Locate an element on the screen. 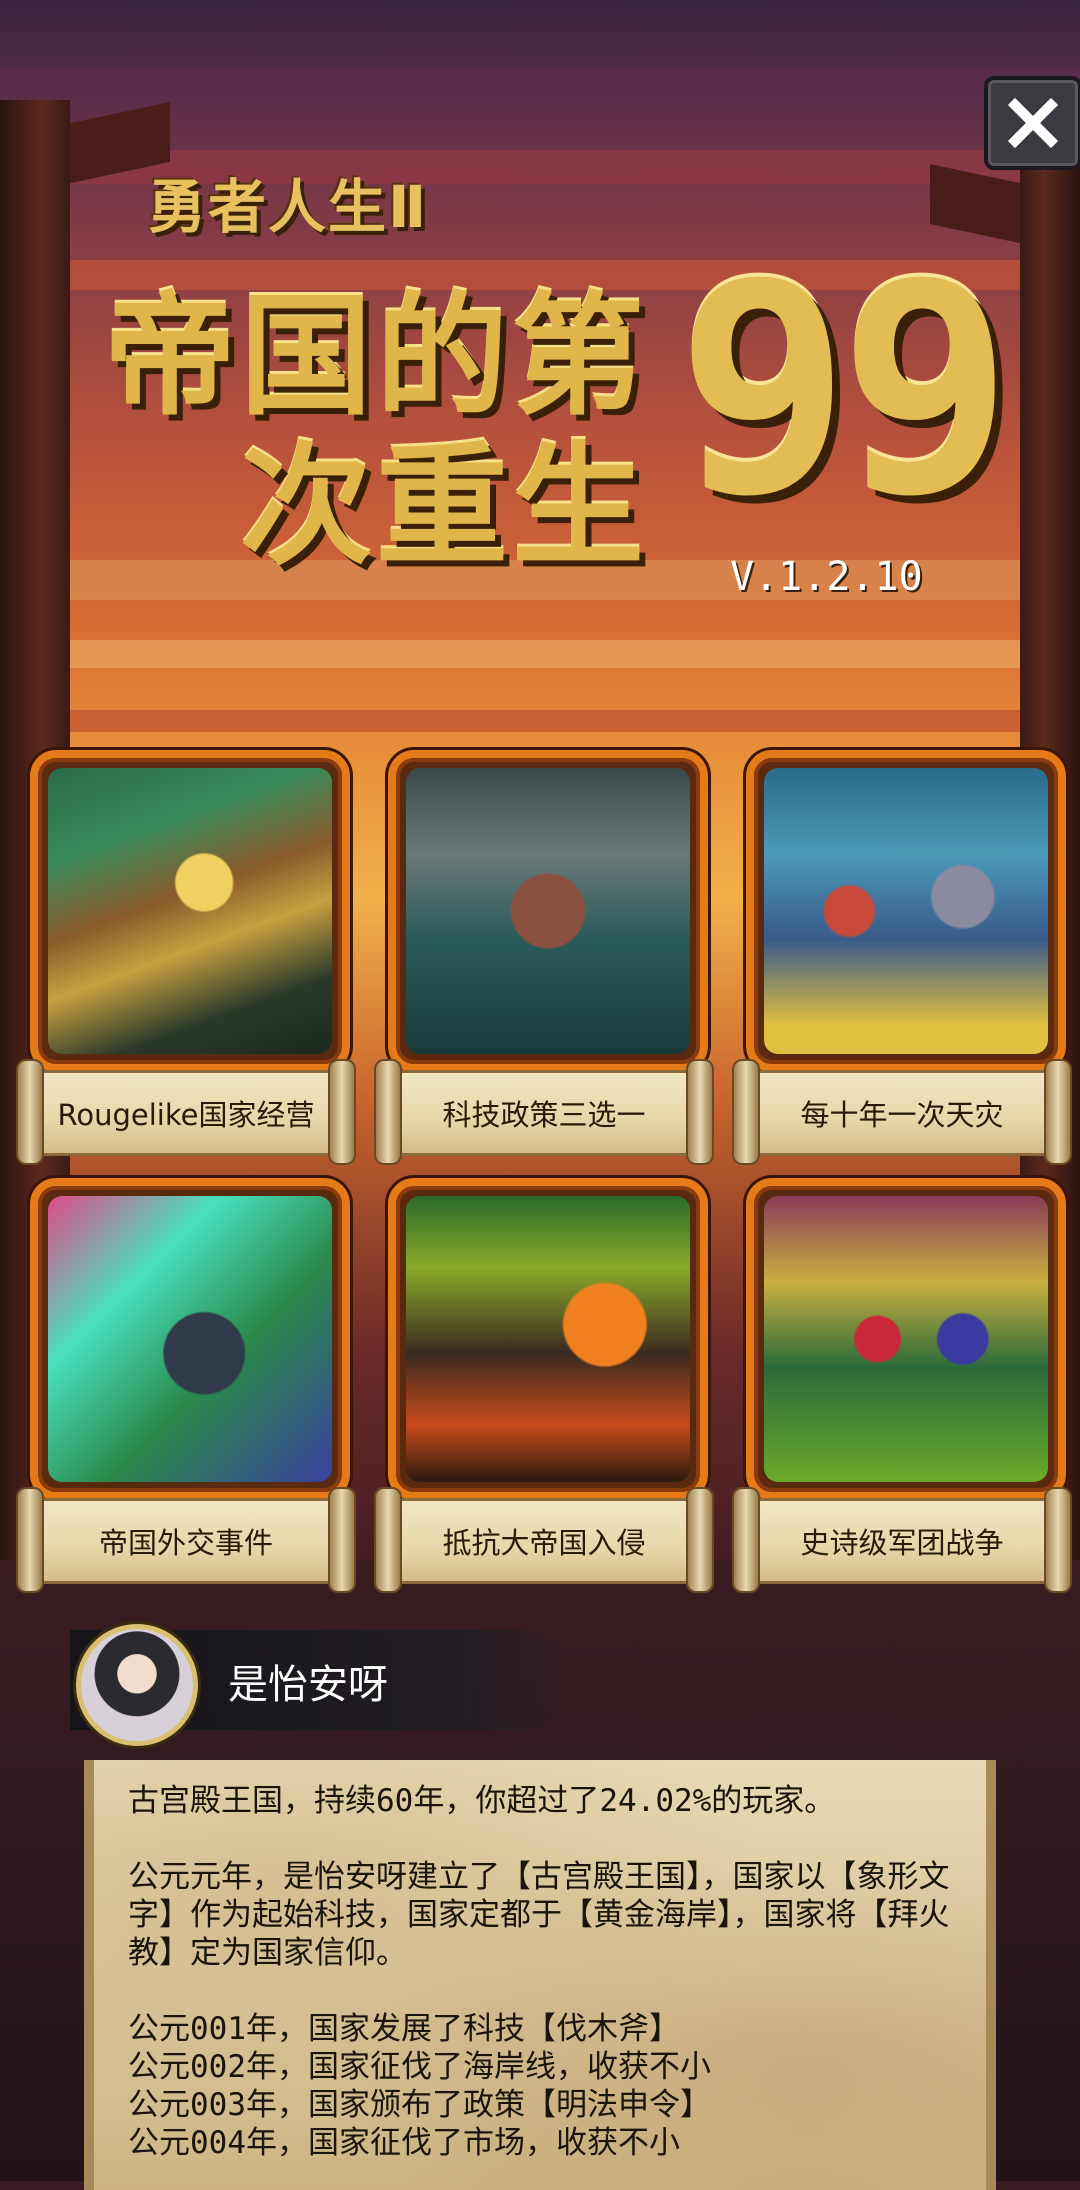 The image size is (1080, 2190). feature-label: 史诗级军团战争 is located at coordinates (902, 1540).